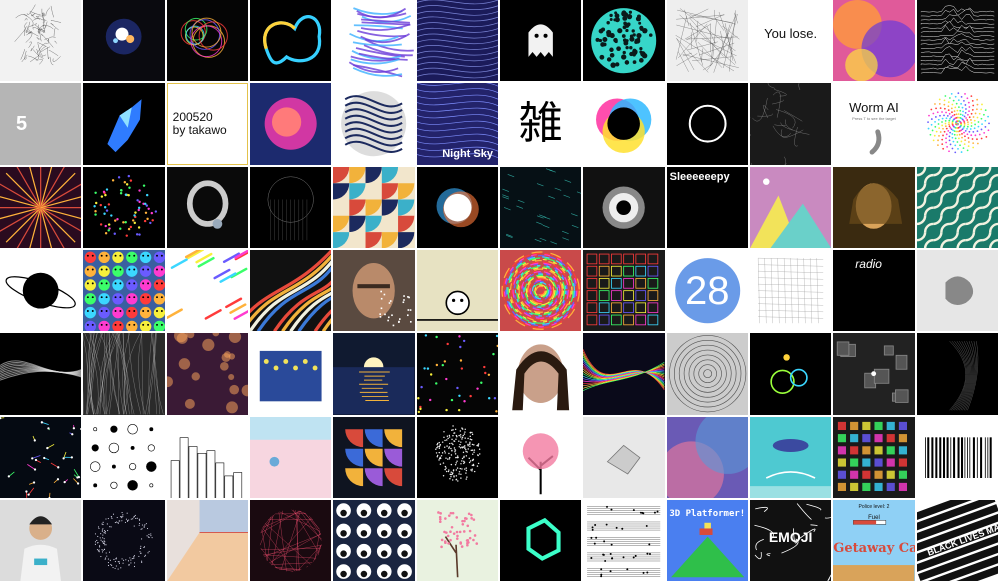 The image size is (1000, 586). What do you see at coordinates (790, 41) in the screenshot?
I see `sketch-thumbnail: You lose.` at bounding box center [790, 41].